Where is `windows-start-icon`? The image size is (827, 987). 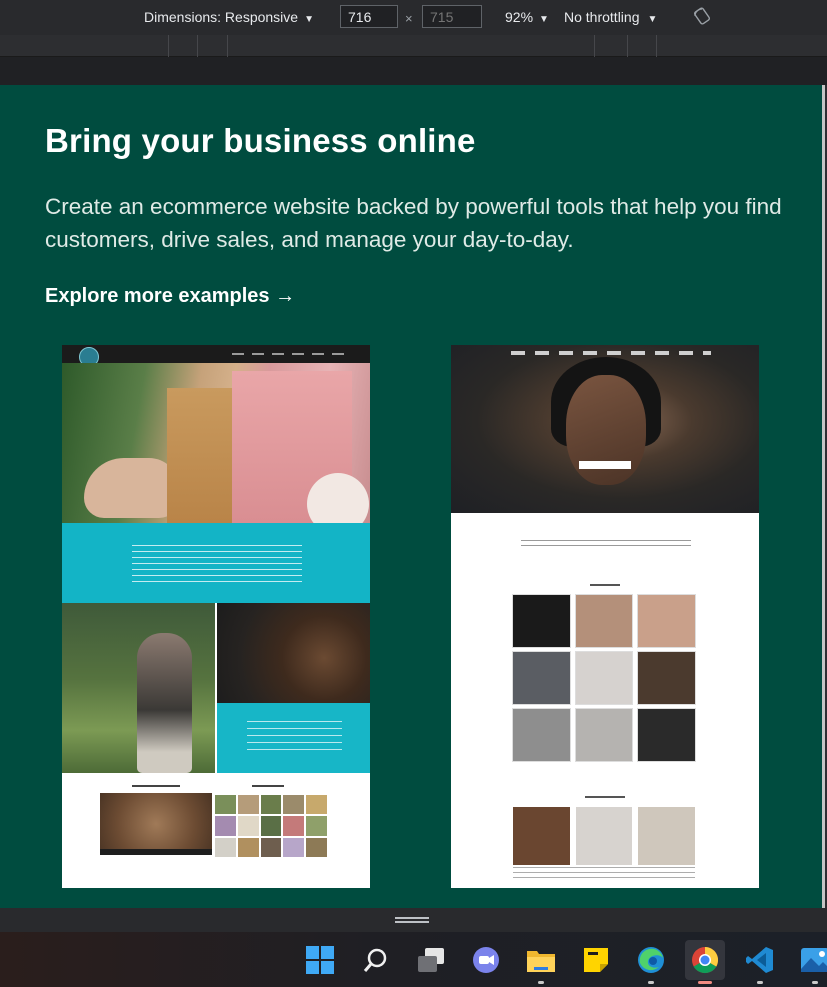 windows-start-icon is located at coordinates (320, 960).